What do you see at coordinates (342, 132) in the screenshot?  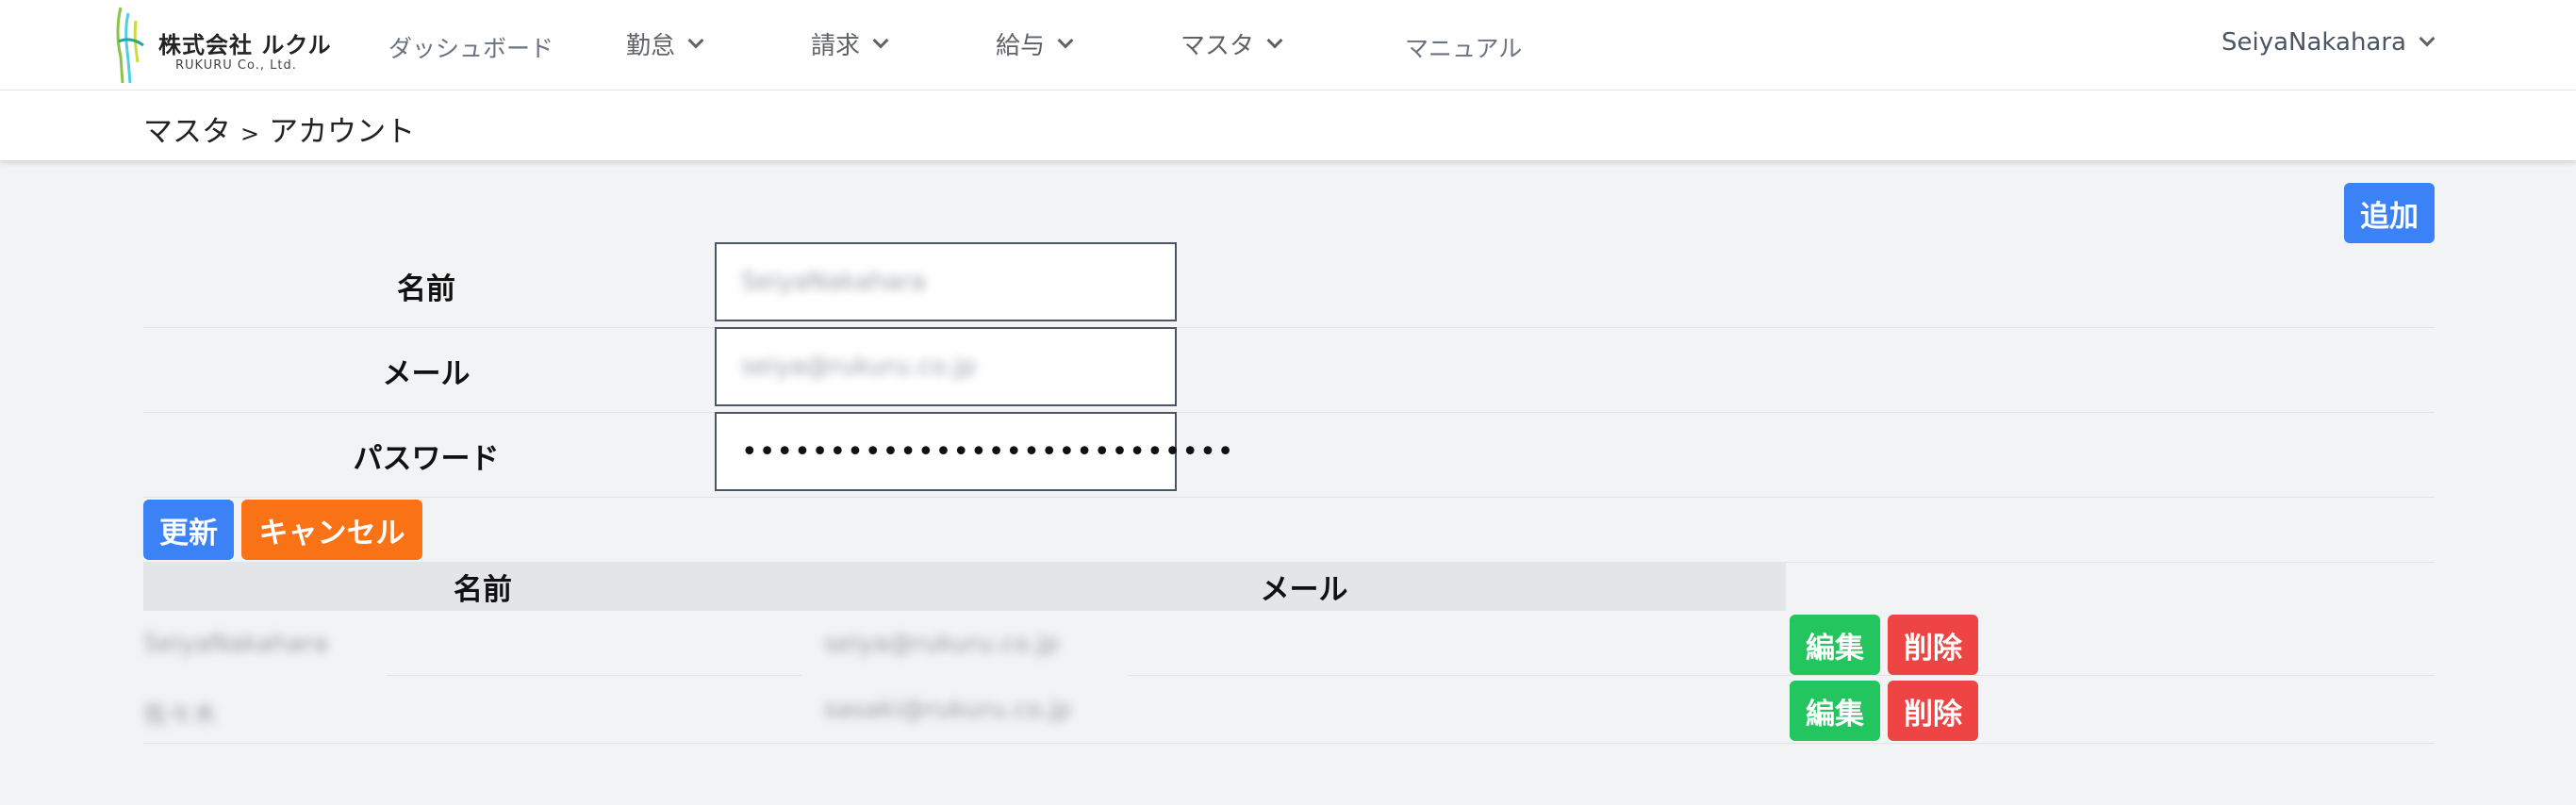 I see `breadcrumb-current: アカウント` at bounding box center [342, 132].